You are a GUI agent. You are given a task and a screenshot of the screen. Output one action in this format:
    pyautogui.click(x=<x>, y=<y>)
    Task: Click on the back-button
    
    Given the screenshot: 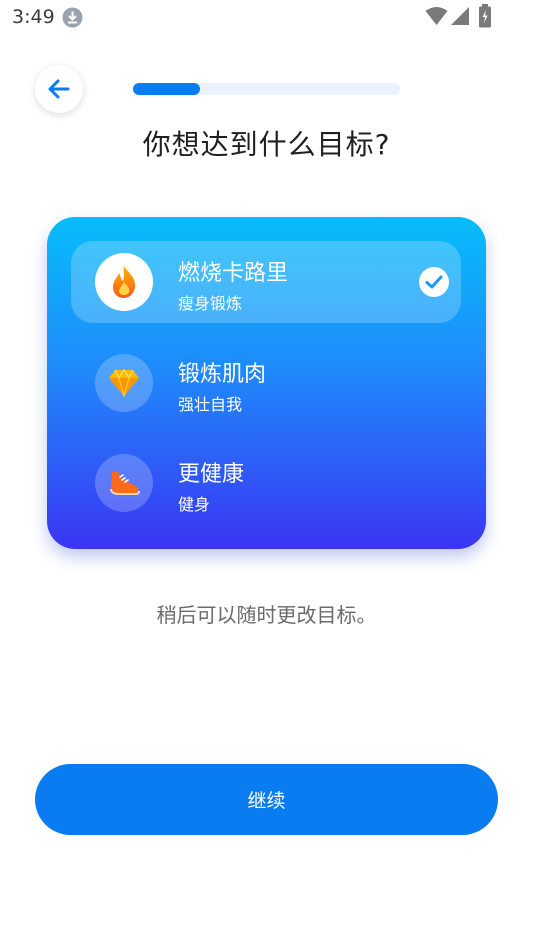 What is the action you would take?
    pyautogui.click(x=59, y=89)
    